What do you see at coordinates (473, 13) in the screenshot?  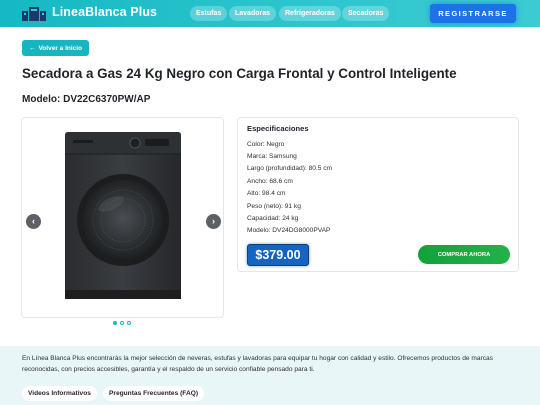 I see `register-button: REGISTRARSE` at bounding box center [473, 13].